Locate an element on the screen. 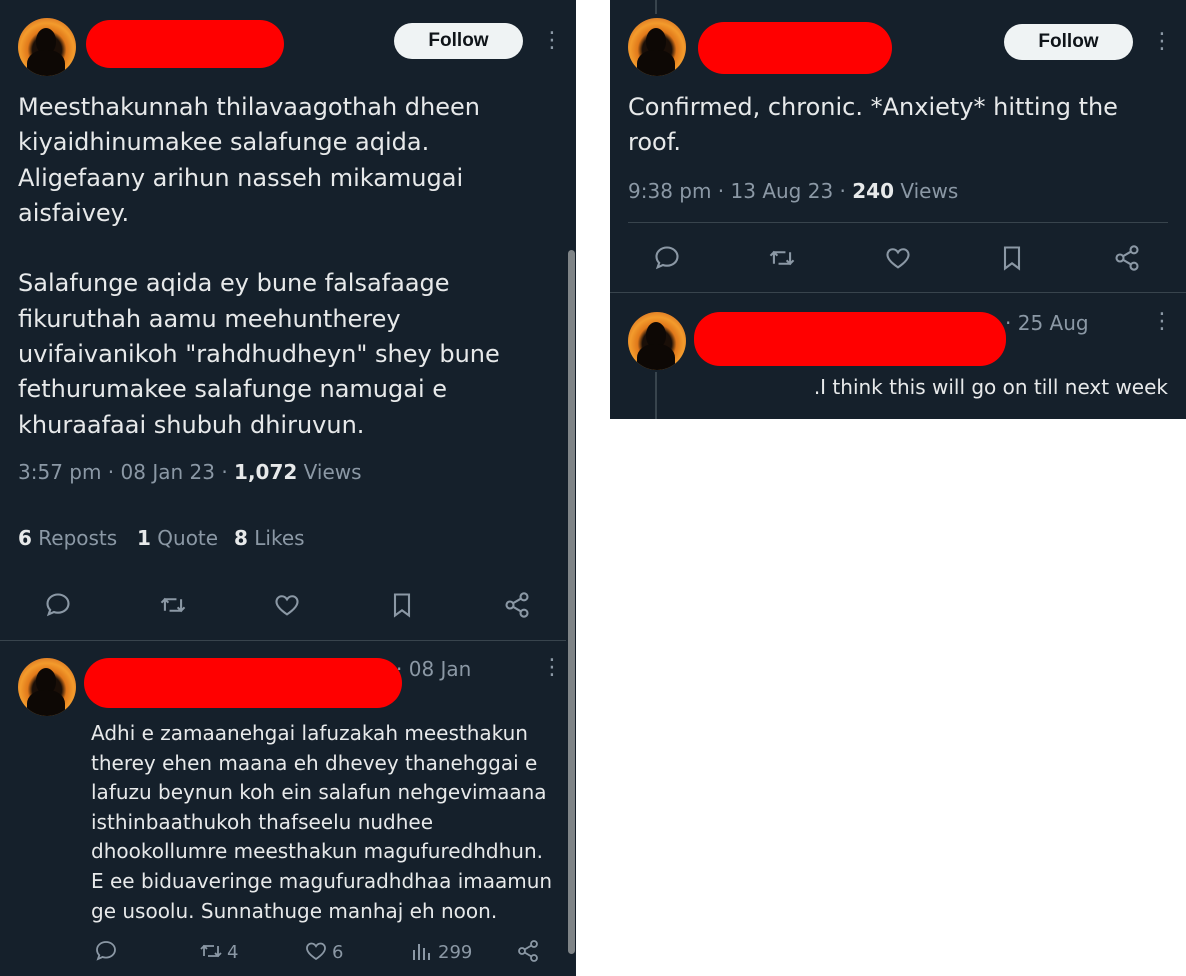 The width and height of the screenshot is (1186, 976). views-count: 1,072 is located at coordinates (266, 472).